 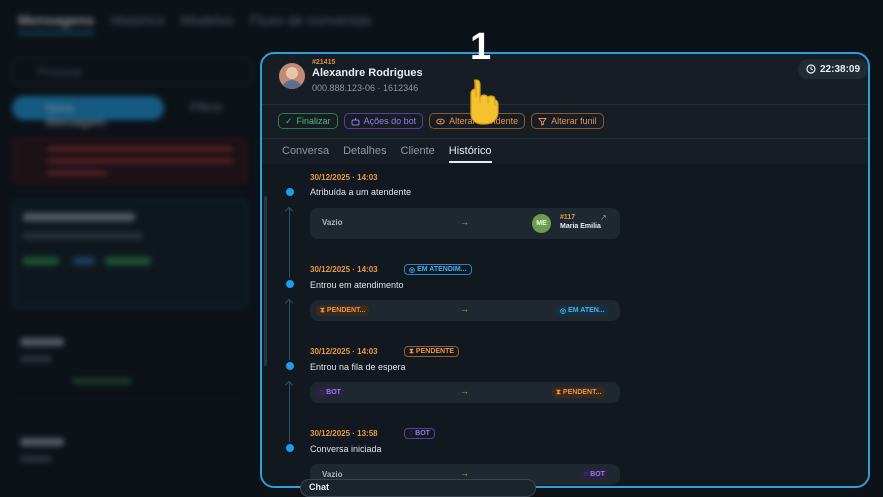 I want to click on clock-icon, so click(x=811, y=69).